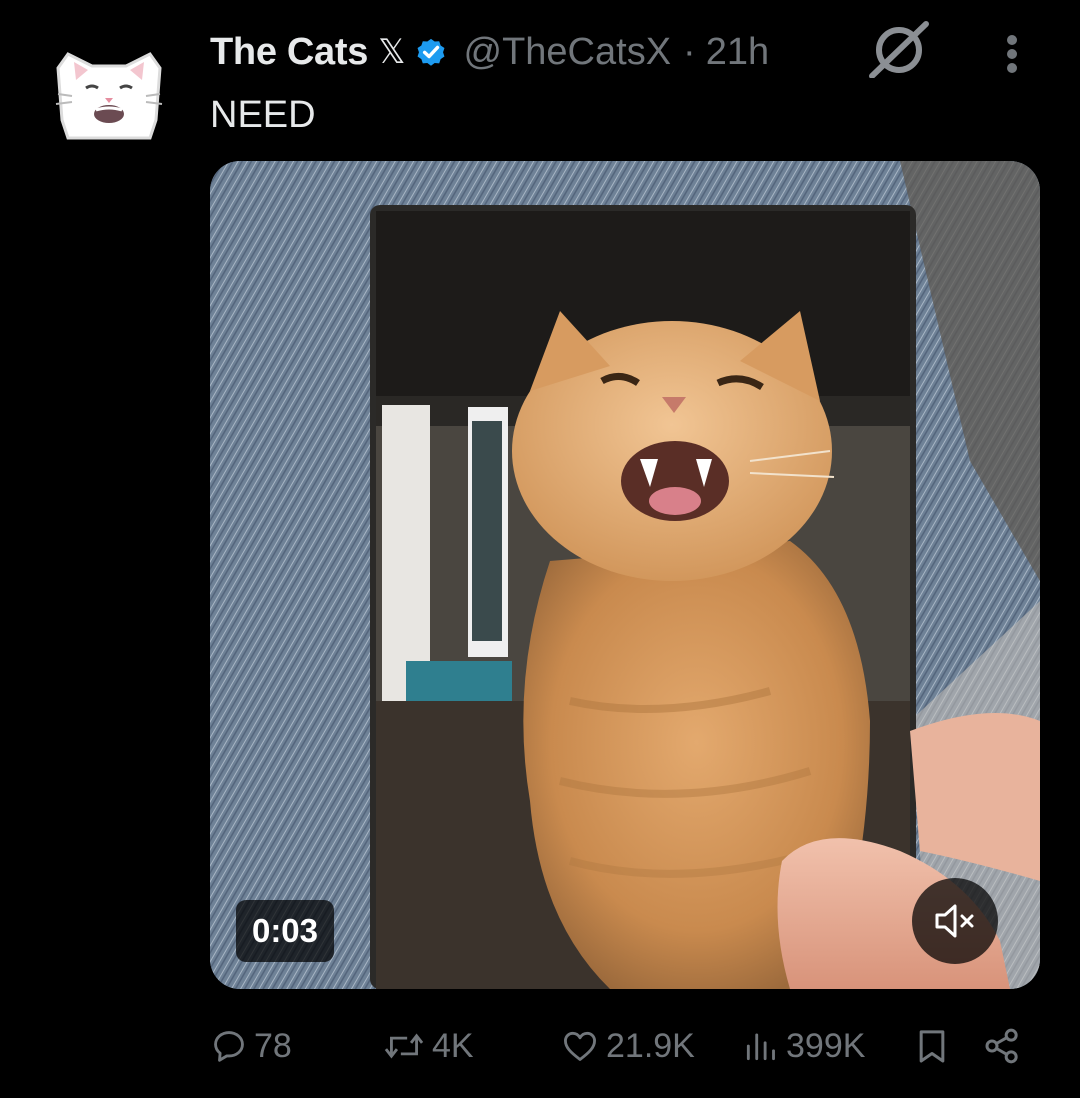 The height and width of the screenshot is (1098, 1080). I want to click on bookmark-icon, so click(932, 1046).